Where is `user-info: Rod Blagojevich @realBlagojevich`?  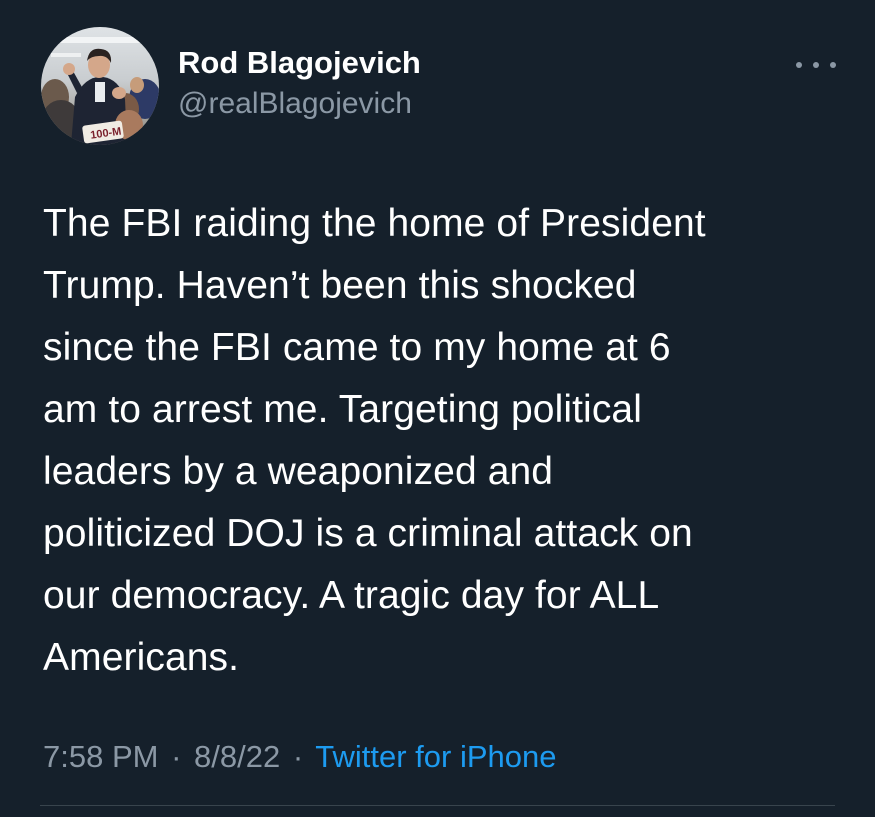 user-info: Rod Blagojevich @realBlagojevich is located at coordinates (299, 83).